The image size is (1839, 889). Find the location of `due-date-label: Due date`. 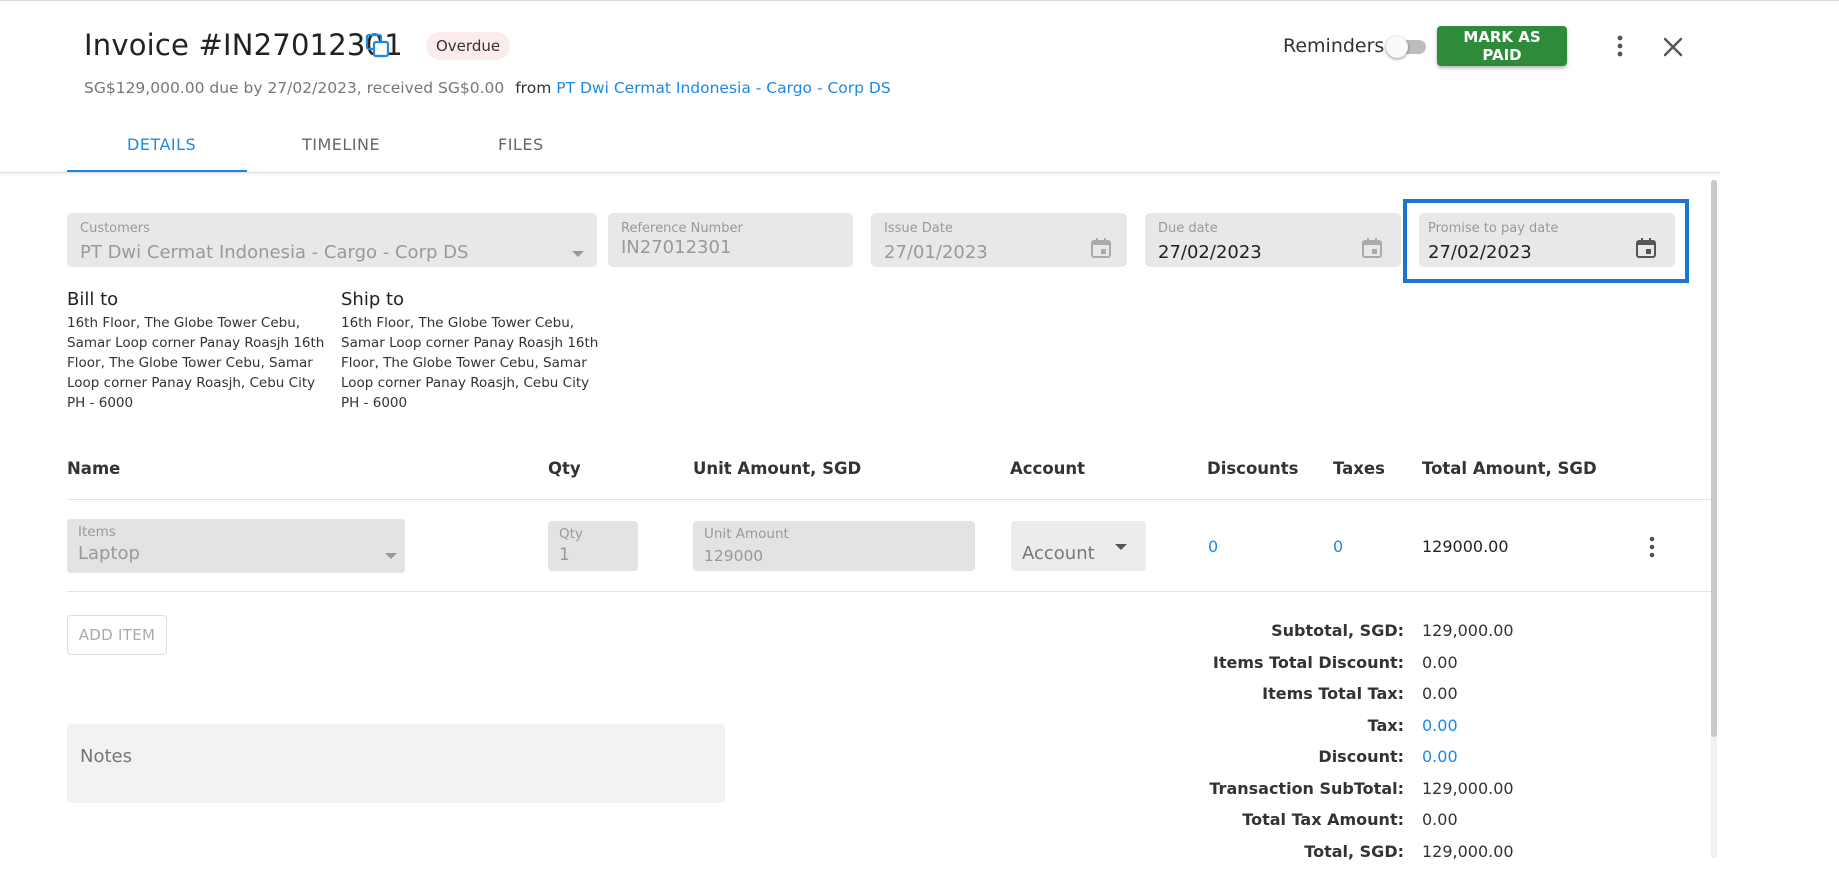

due-date-label: Due date is located at coordinates (1188, 228).